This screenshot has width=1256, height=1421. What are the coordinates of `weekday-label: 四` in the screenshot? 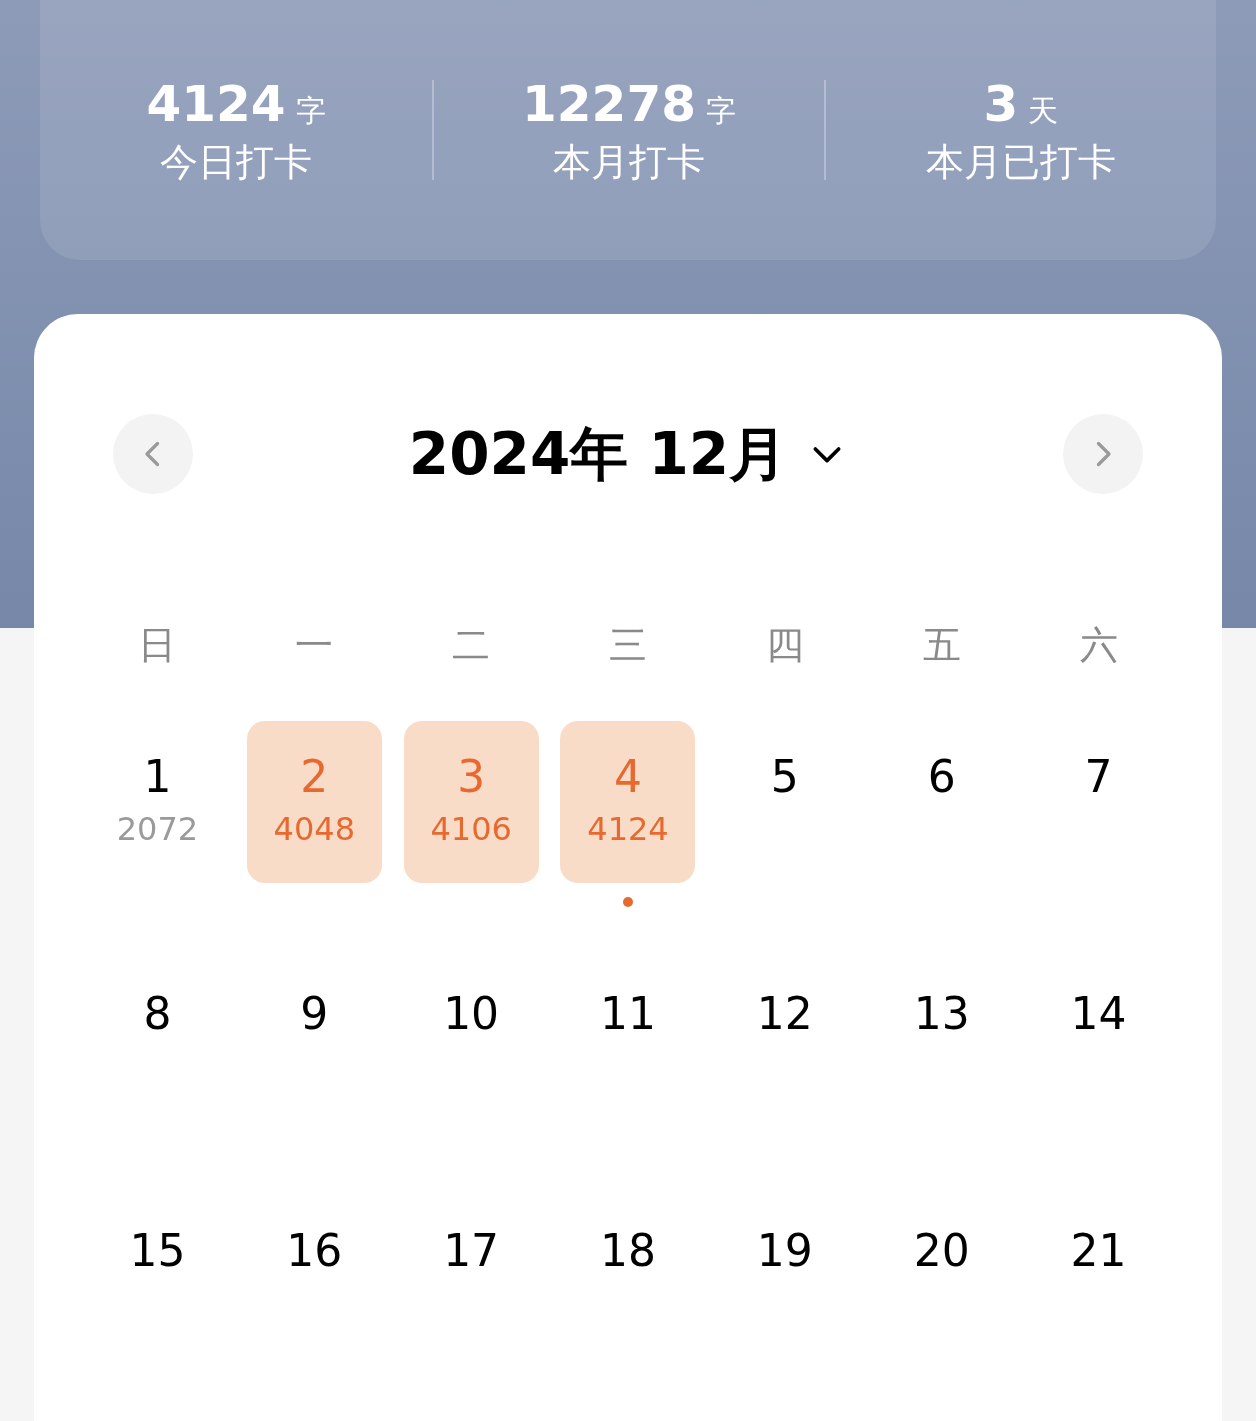 It's located at (784, 645).